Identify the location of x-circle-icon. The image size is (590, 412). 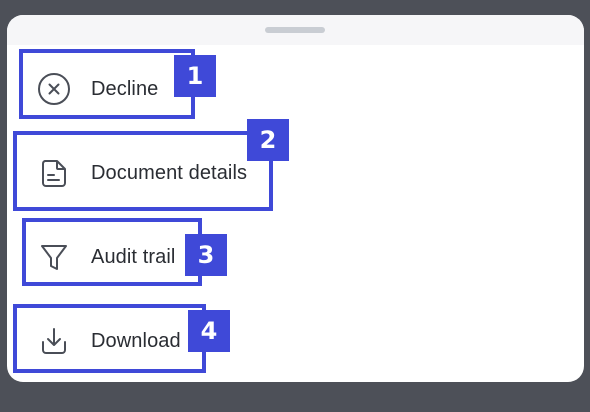
(54, 89).